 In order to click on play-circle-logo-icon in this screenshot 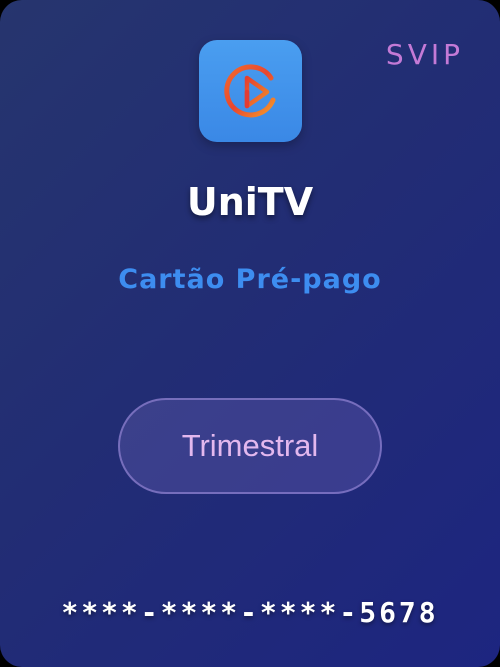, I will do `click(250, 91)`.